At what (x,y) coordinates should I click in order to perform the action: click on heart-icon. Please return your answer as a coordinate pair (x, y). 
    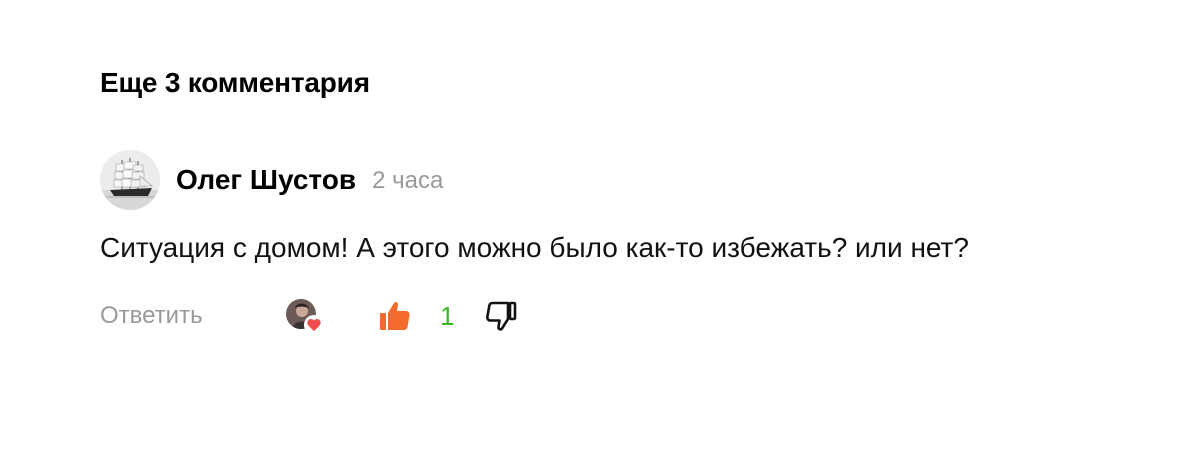
    Looking at the image, I should click on (314, 325).